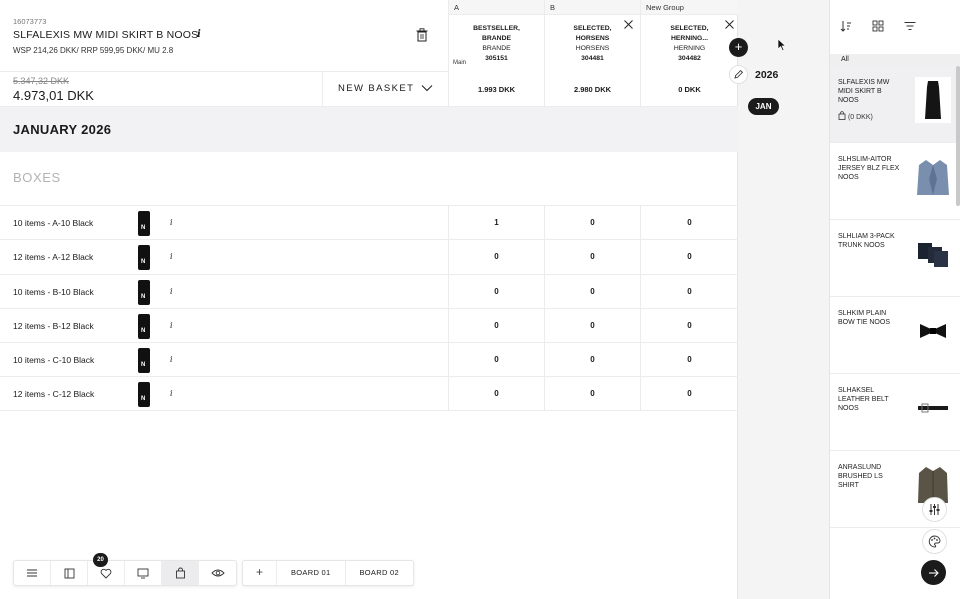 Image resolution: width=960 pixels, height=599 pixels. Describe the element at coordinates (895, 335) in the screenshot. I see `list-item: SLHKIM PLAIN BOW TIE NOOS` at that location.